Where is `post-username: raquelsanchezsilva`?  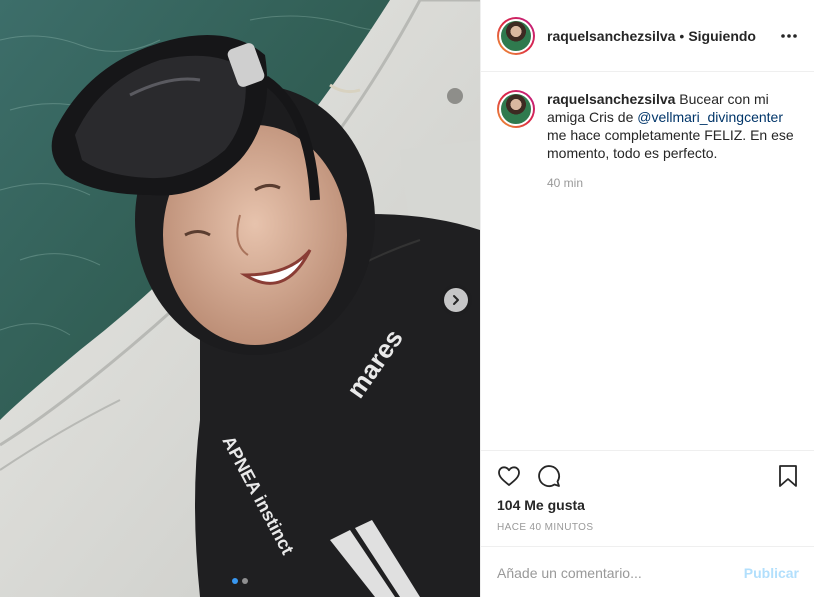
post-username: raquelsanchezsilva is located at coordinates (611, 36).